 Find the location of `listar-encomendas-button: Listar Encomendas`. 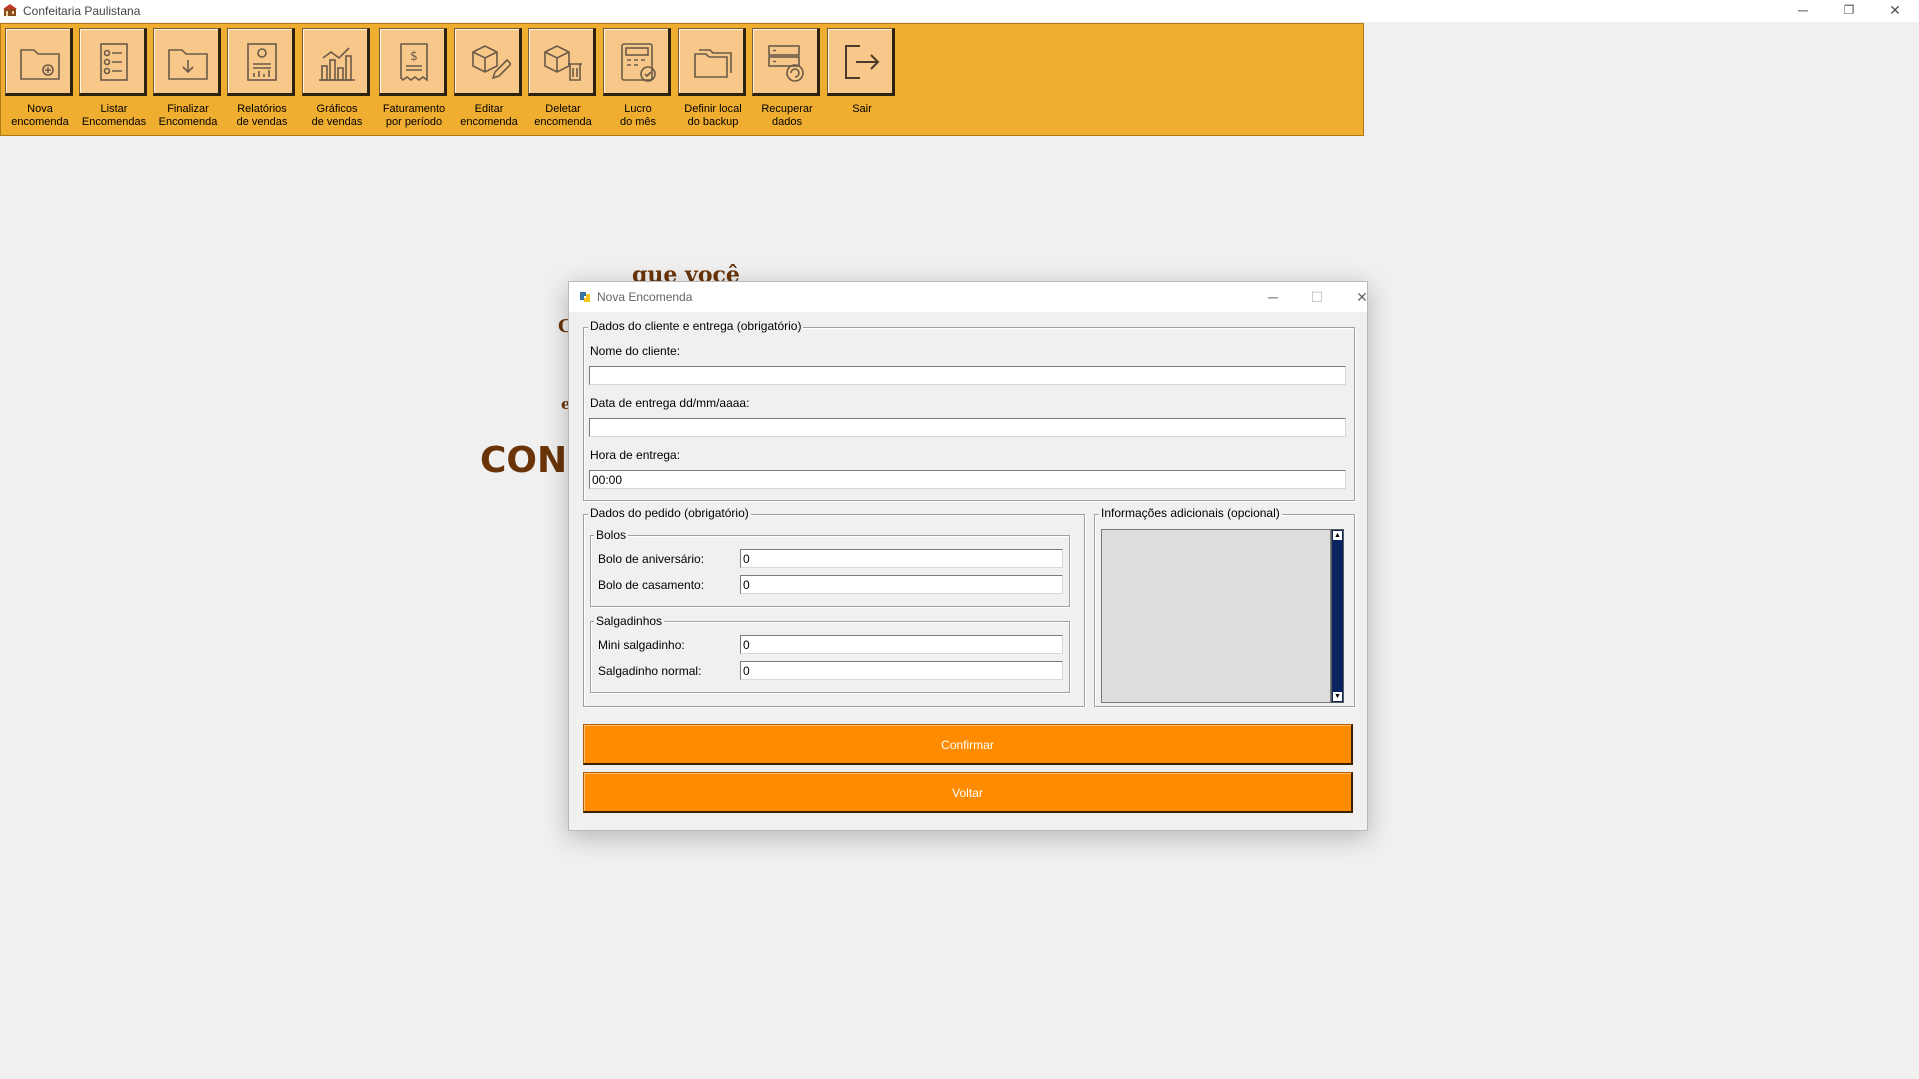

listar-encomendas-button: Listar Encomendas is located at coordinates (114, 81).